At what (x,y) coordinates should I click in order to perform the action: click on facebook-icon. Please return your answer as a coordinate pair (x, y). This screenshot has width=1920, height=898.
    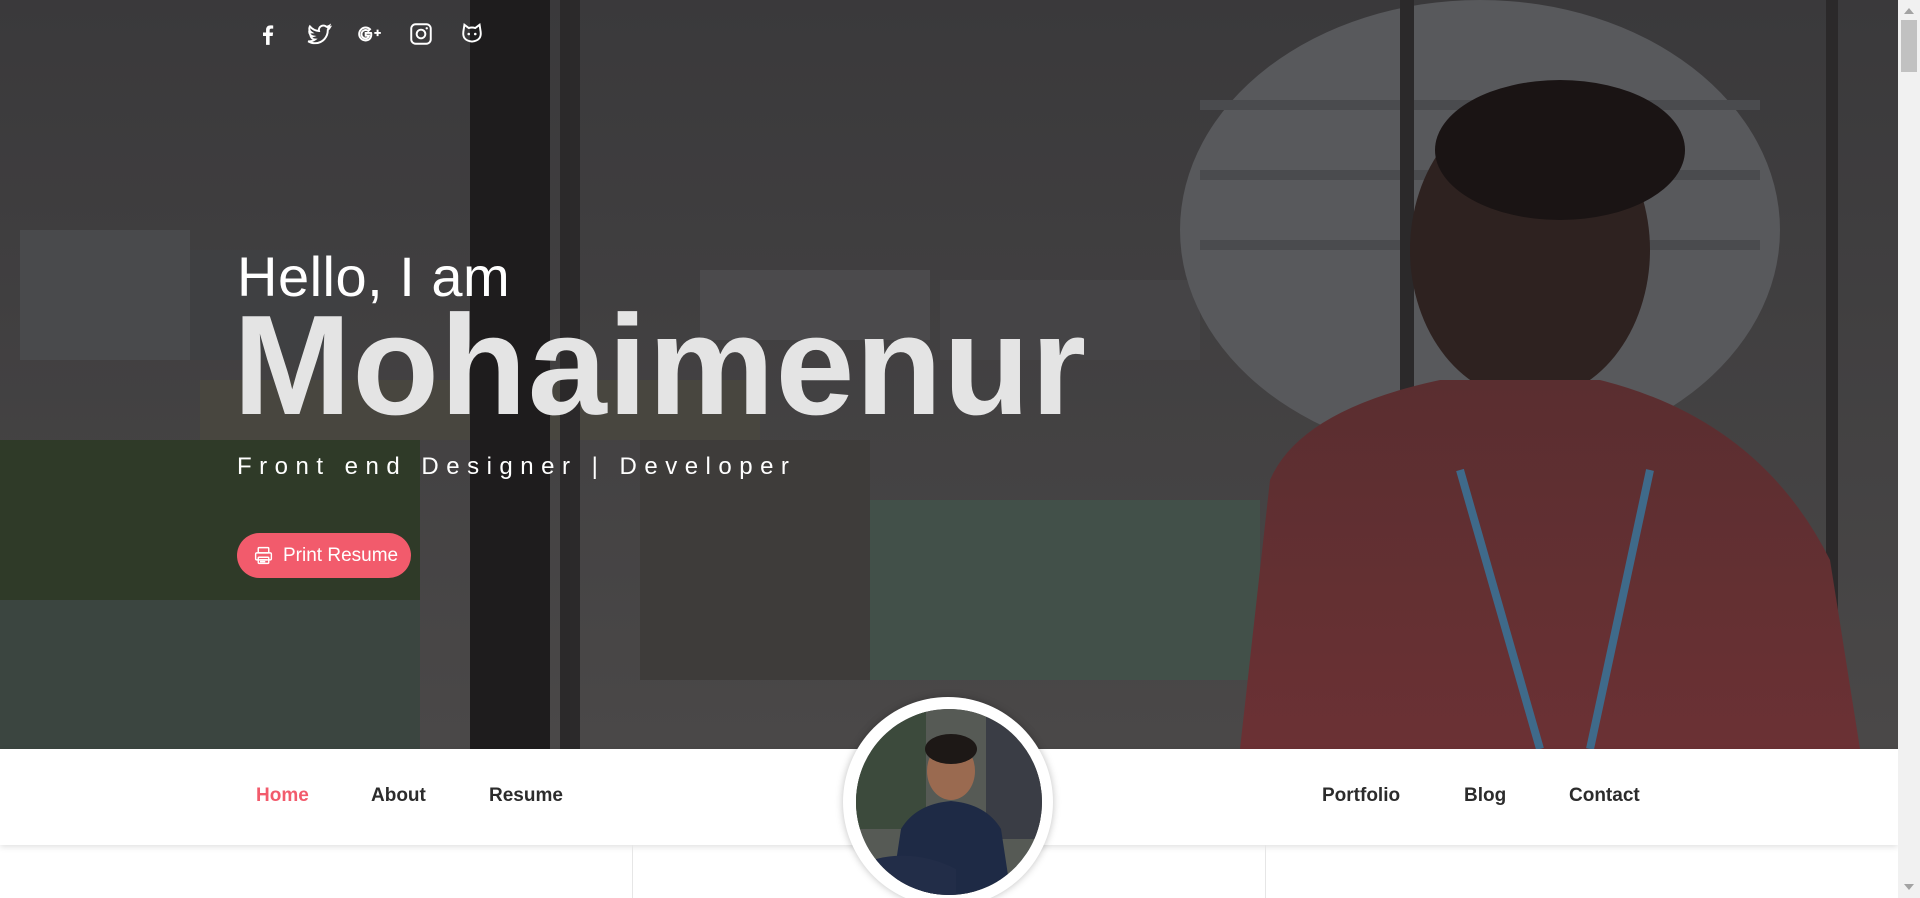
    Looking at the image, I should click on (267, 33).